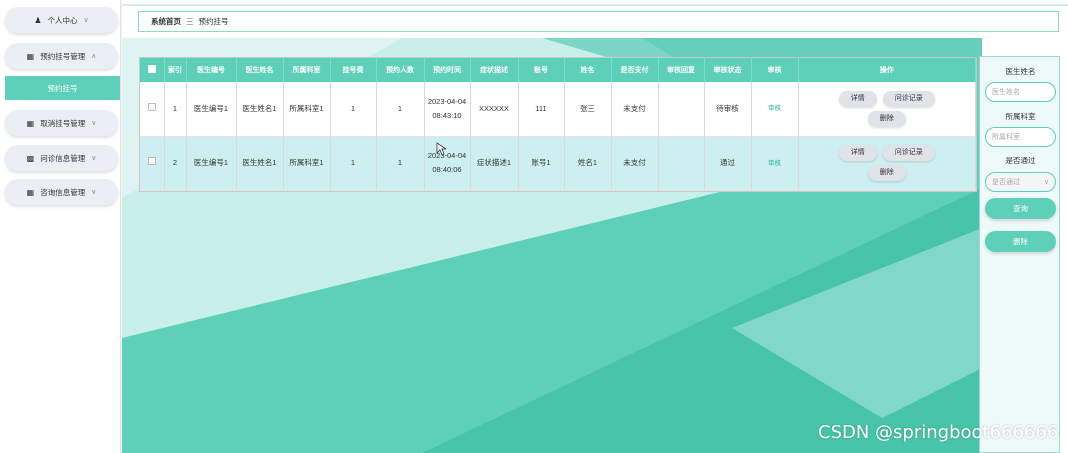  Describe the element at coordinates (728, 70) in the screenshot. I see `column-header: 审核状态` at that location.